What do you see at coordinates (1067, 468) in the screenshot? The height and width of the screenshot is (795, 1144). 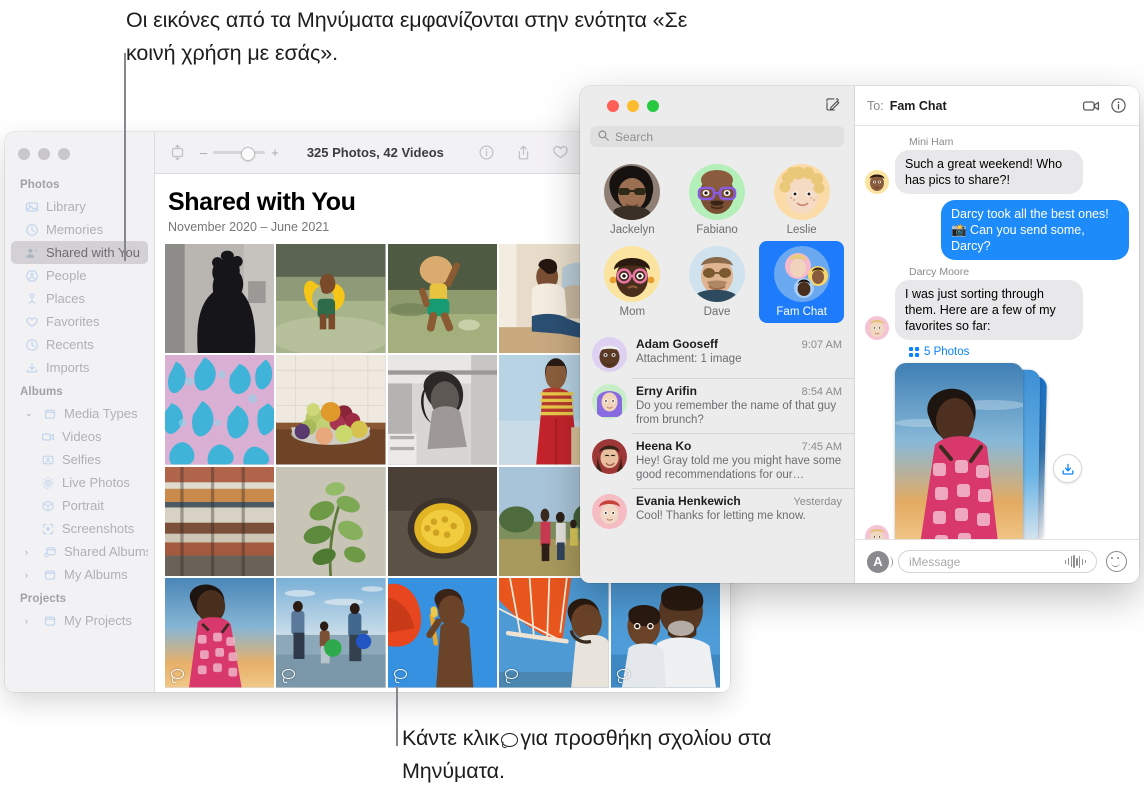 I see `download-icon` at bounding box center [1067, 468].